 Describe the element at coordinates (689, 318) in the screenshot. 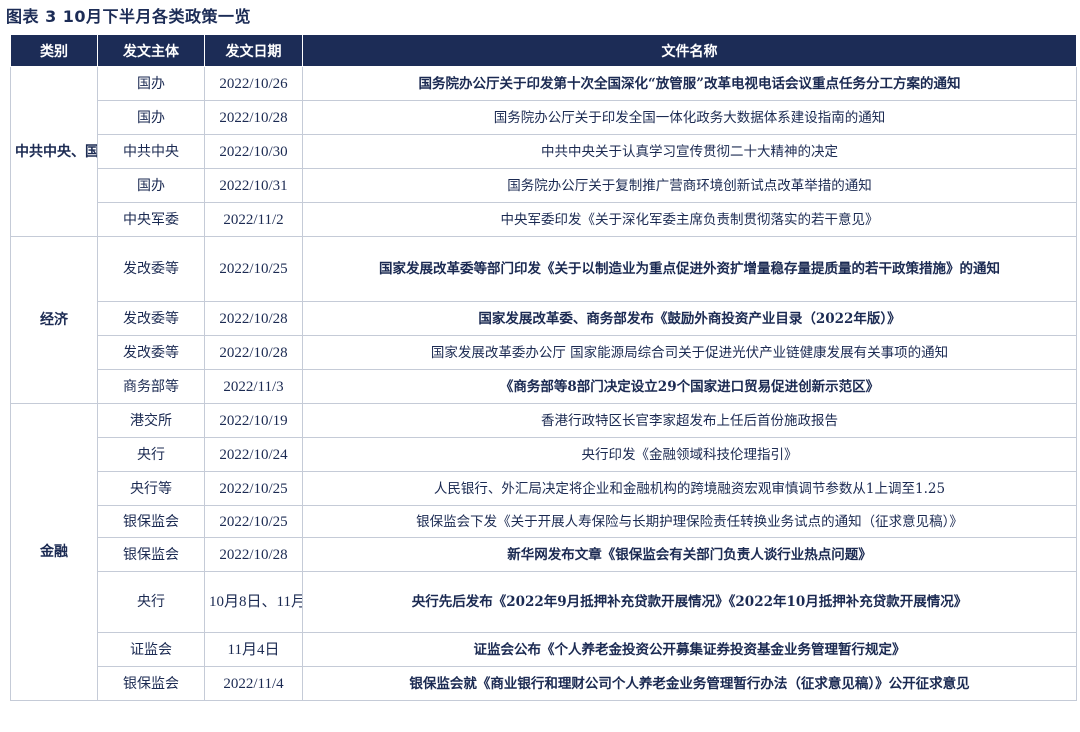

I see `document-cell: 国家发展改革委、商务部发布《鼓励外商投资产业目录（2022年版）》` at that location.